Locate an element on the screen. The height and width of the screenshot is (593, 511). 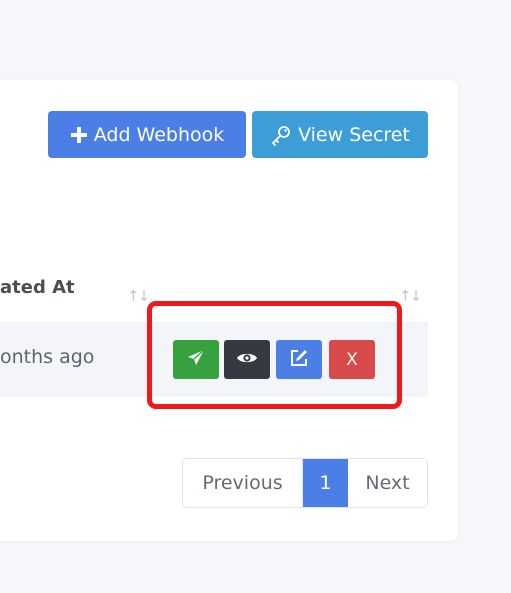
previous-page-button: Previous is located at coordinates (243, 483).